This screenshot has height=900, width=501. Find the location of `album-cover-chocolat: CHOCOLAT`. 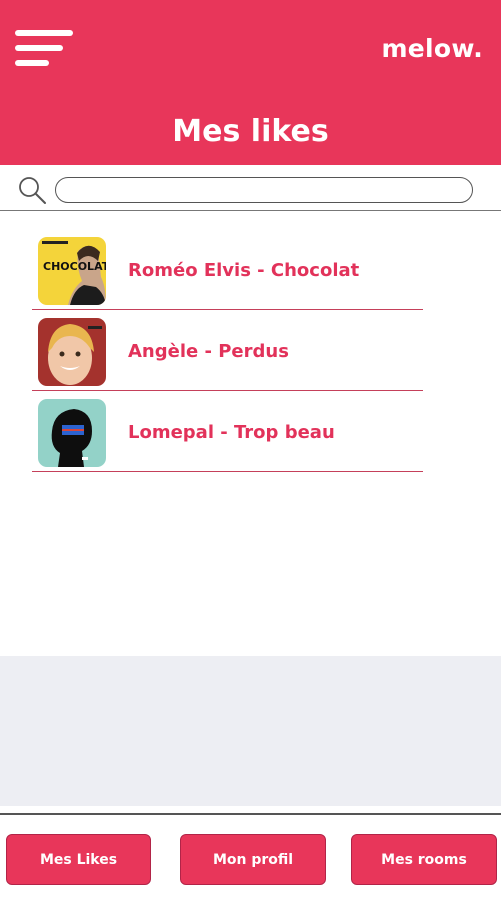

album-cover-chocolat: CHOCOLAT is located at coordinates (72, 271).